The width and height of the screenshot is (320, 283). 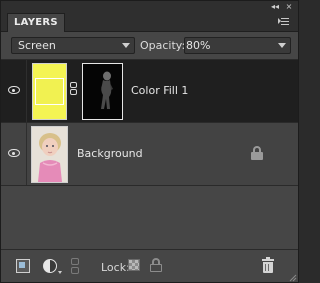 What do you see at coordinates (115, 267) in the screenshot?
I see `lock-label: Lock:` at bounding box center [115, 267].